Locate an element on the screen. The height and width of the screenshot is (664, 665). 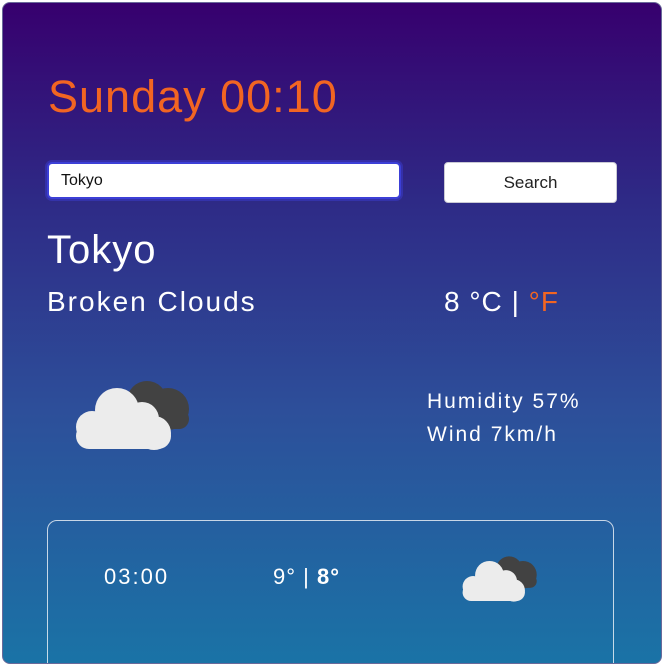
humidity-label: Humidity is located at coordinates (476, 401).